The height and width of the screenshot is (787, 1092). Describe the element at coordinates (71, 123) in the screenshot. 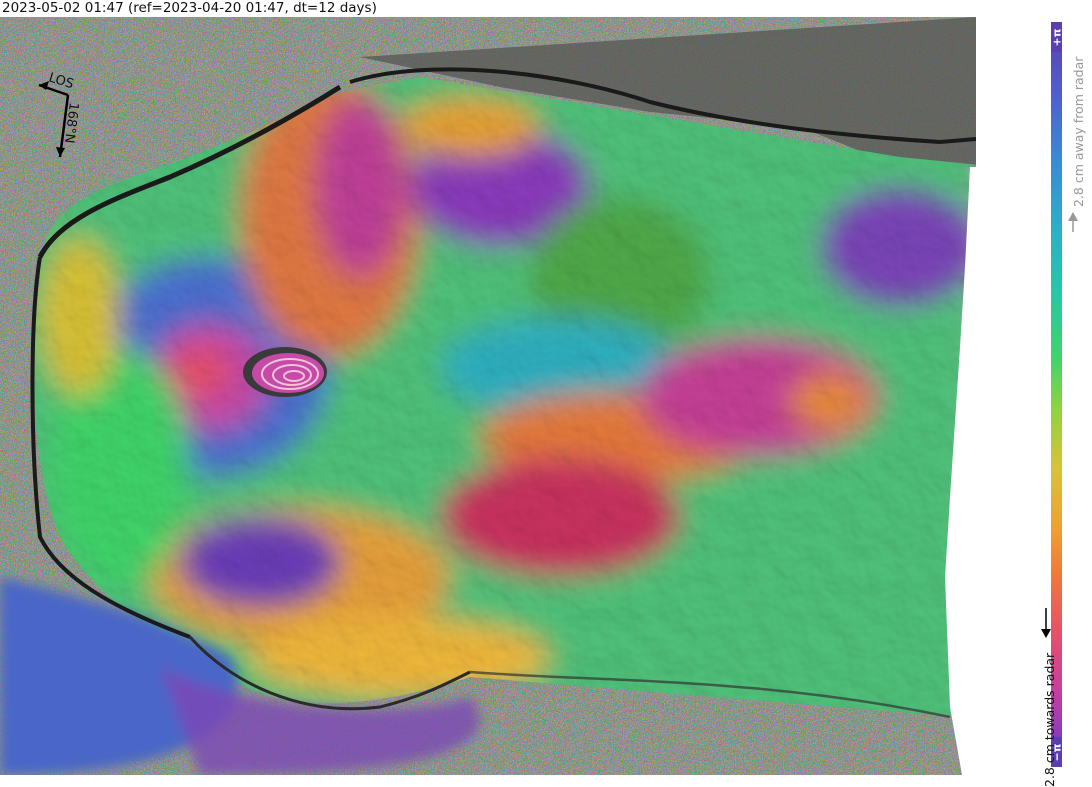

I see `heading-label: 168°N` at that location.